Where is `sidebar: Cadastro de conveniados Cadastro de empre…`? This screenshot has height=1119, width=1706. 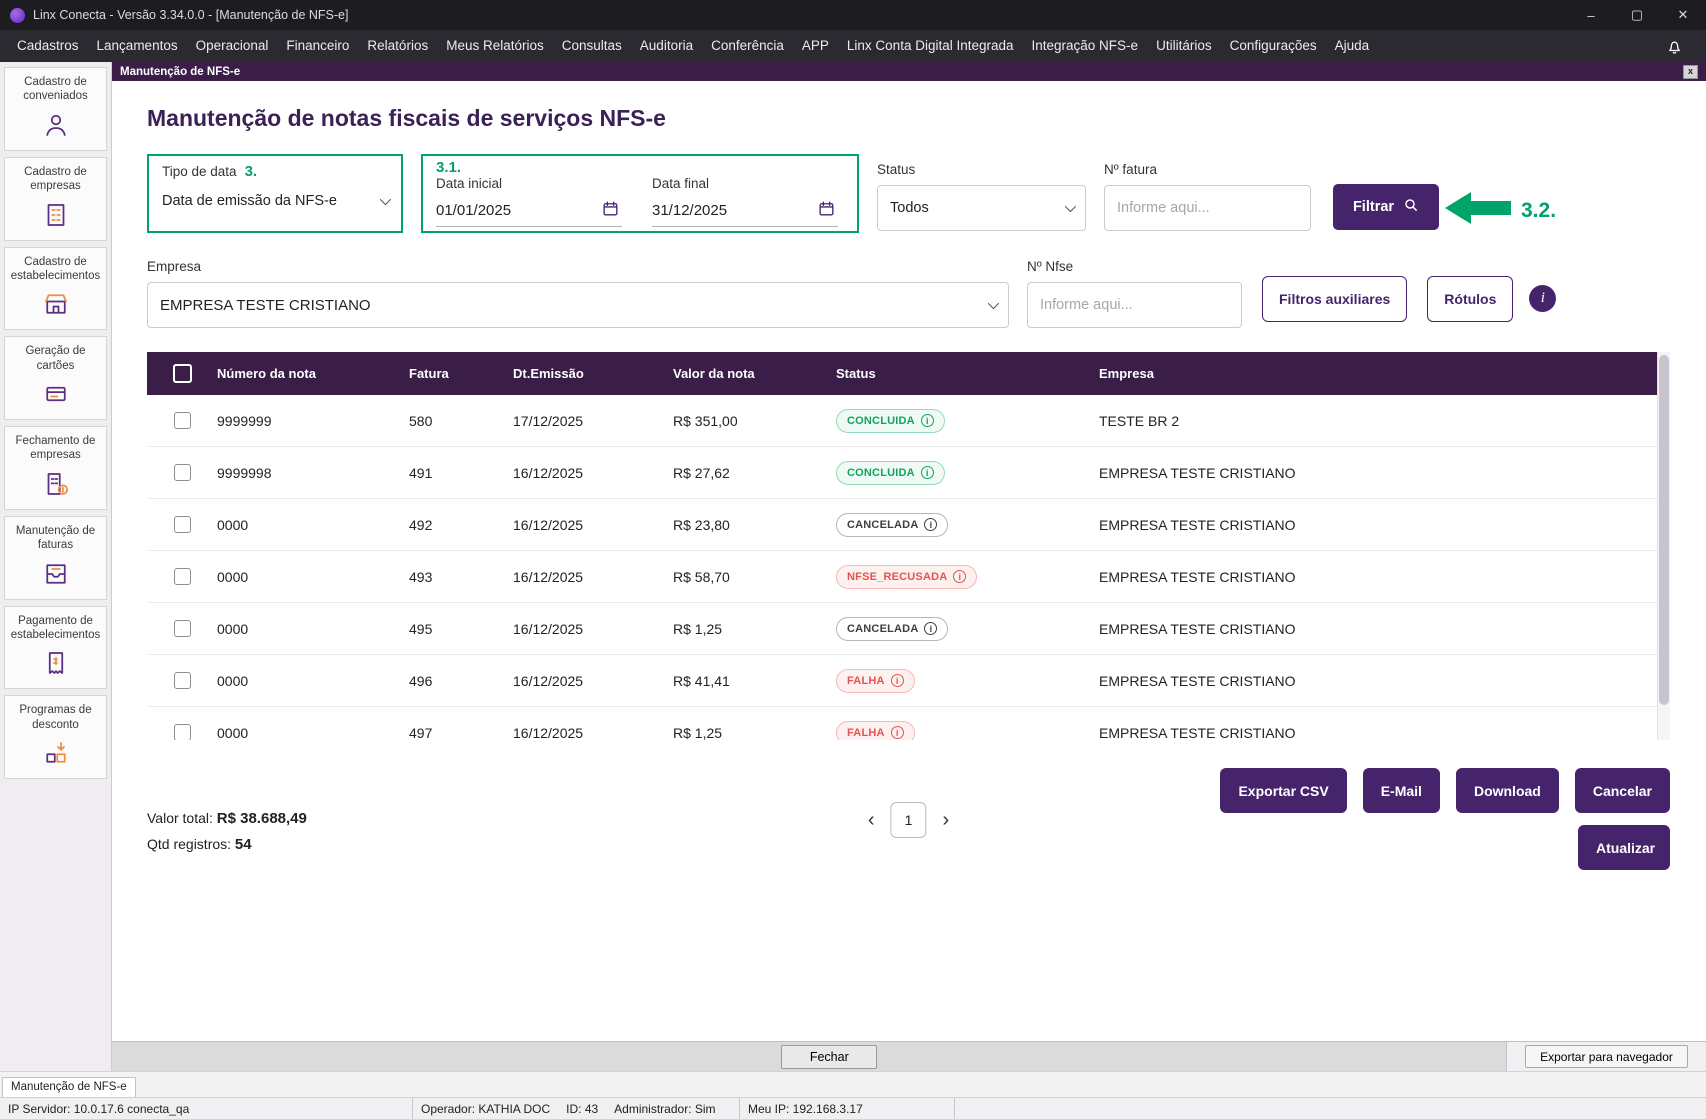
sidebar: Cadastro de conveniados Cadastro de empre… is located at coordinates (56, 566).